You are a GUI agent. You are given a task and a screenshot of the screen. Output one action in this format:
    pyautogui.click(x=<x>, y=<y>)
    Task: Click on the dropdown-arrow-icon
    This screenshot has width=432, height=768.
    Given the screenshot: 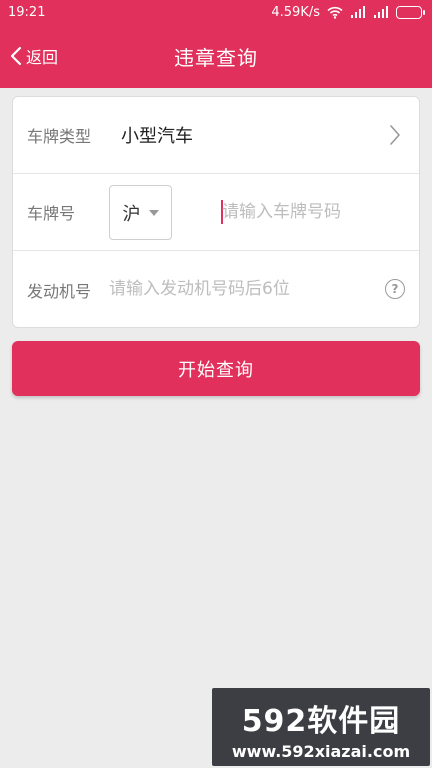 What is the action you would take?
    pyautogui.click(x=153, y=212)
    